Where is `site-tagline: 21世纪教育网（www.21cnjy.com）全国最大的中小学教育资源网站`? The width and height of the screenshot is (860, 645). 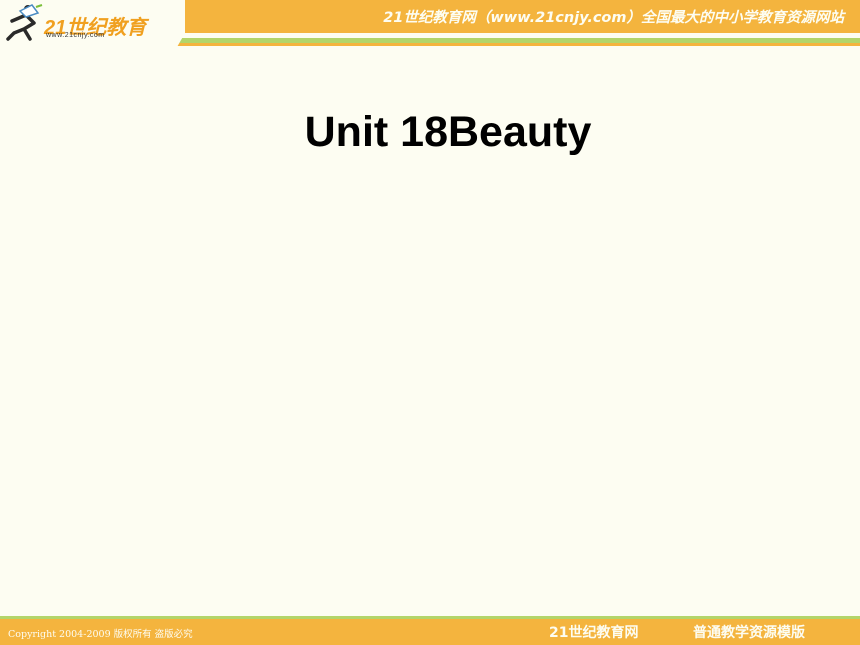 site-tagline: 21世纪教育网（www.21cnjy.com）全国最大的中小学教育资源网站 is located at coordinates (613, 18).